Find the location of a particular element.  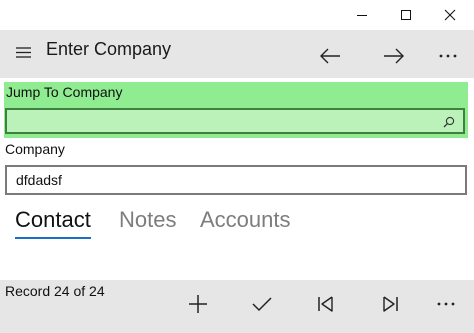

minimize-icon is located at coordinates (362, 15).